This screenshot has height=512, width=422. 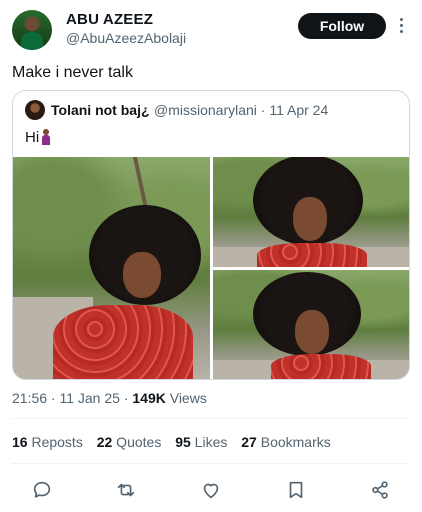 What do you see at coordinates (296, 490) in the screenshot?
I see `bookmark-icon` at bounding box center [296, 490].